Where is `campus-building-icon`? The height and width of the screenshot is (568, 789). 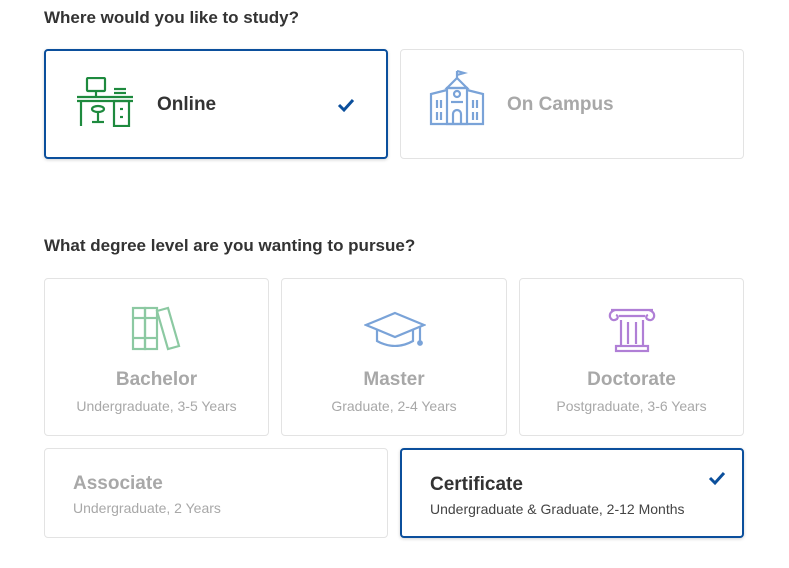 campus-building-icon is located at coordinates (457, 98).